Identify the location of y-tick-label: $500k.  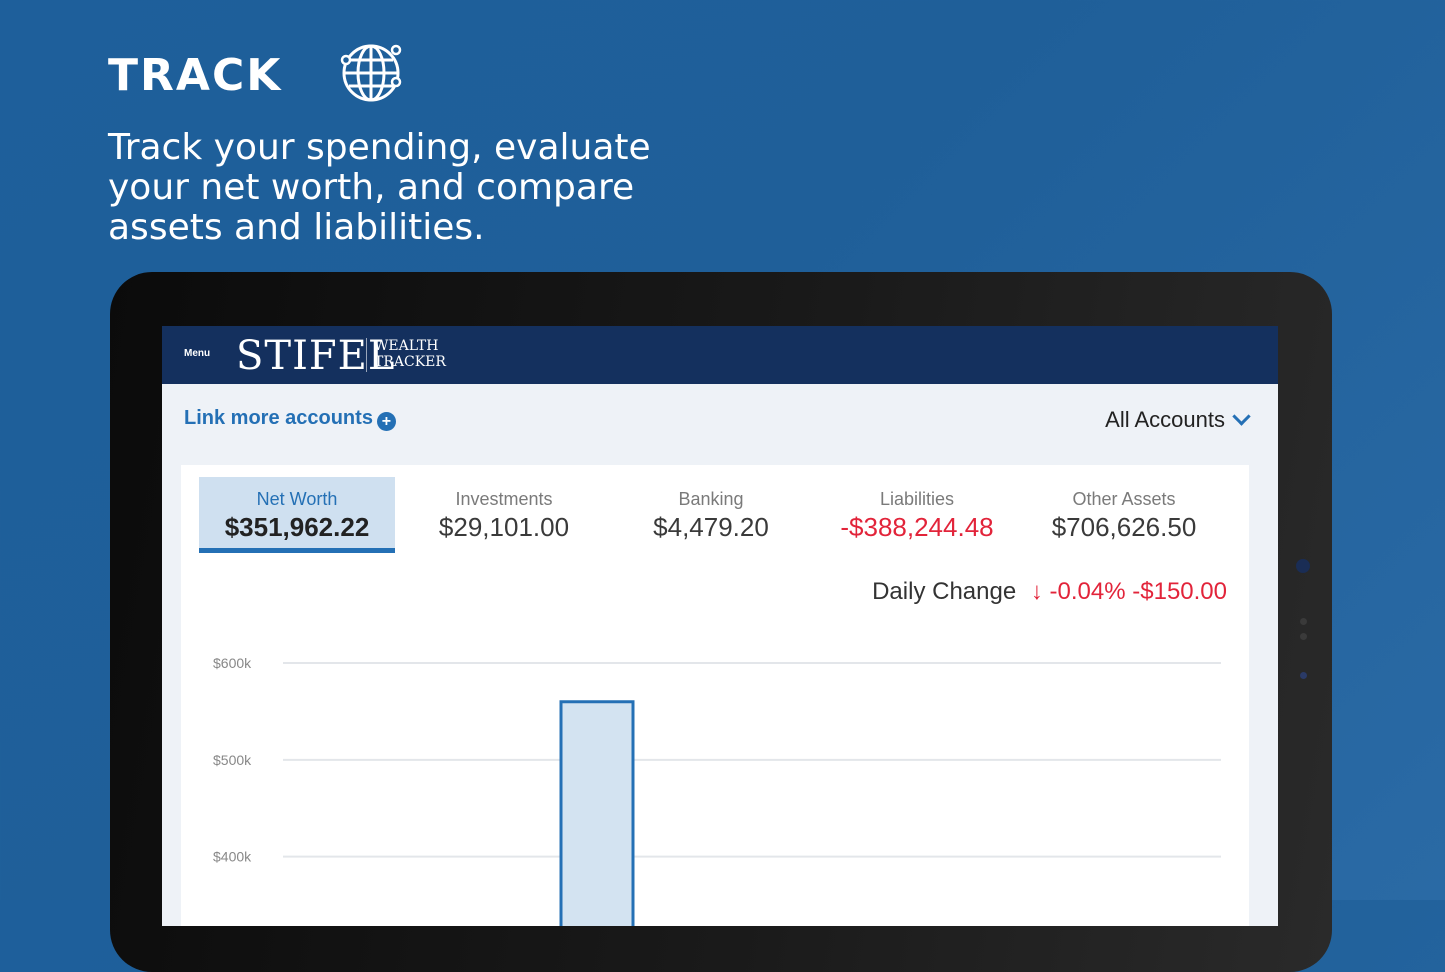
(232, 760).